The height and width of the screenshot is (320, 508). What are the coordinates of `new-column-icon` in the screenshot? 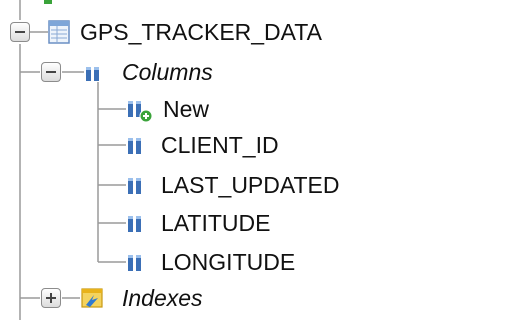 It's located at (141, 113).